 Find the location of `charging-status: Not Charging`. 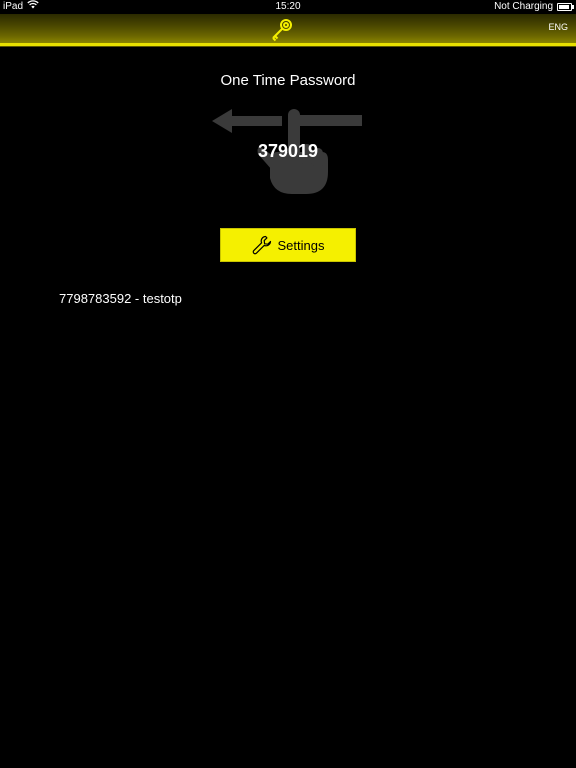

charging-status: Not Charging is located at coordinates (523, 6).